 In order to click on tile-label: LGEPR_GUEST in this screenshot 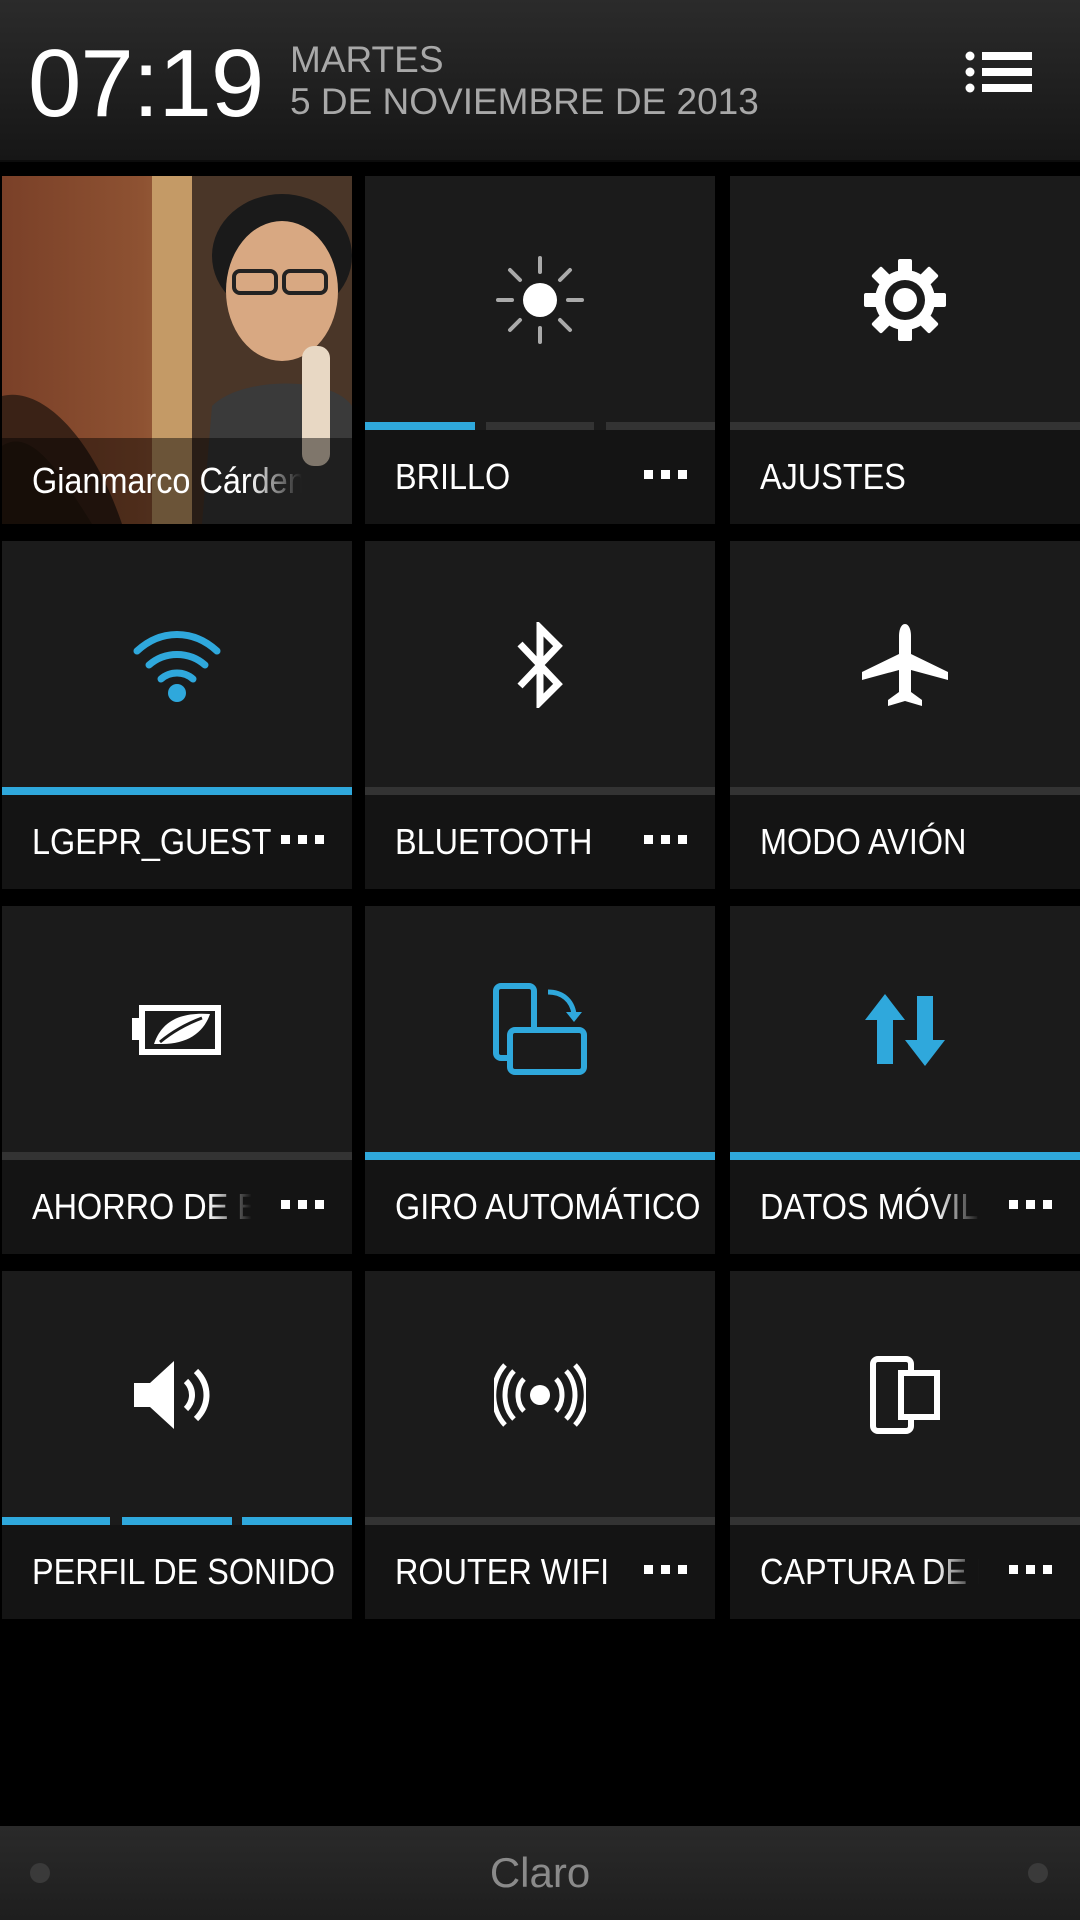, I will do `click(152, 841)`.